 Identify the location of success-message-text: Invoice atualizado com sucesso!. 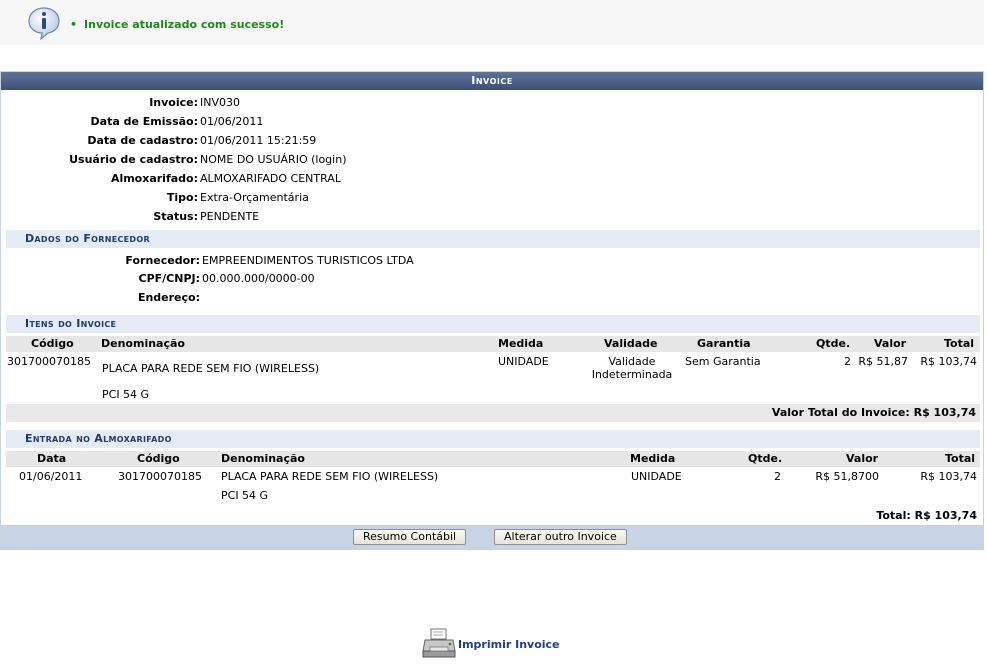
(184, 24).